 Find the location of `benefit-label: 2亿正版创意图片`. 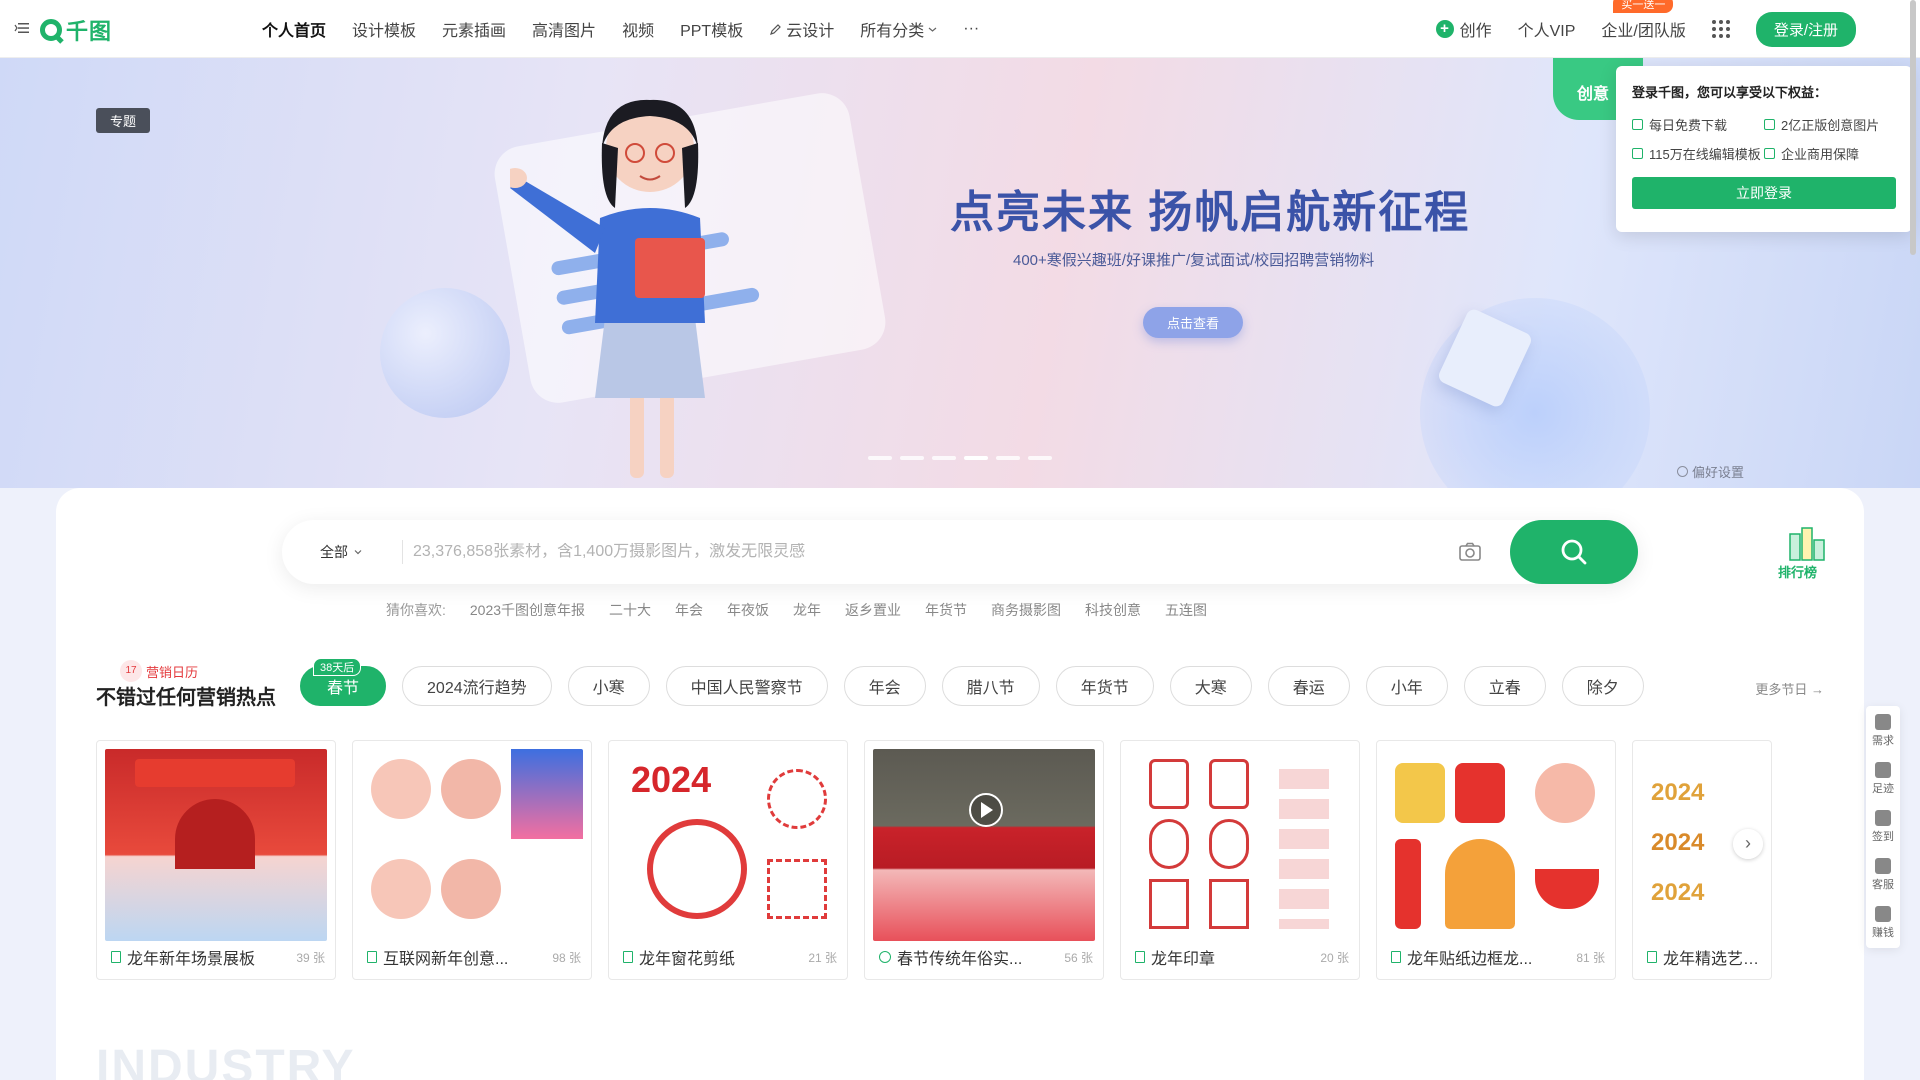

benefit-label: 2亿正版创意图片 is located at coordinates (1830, 125).